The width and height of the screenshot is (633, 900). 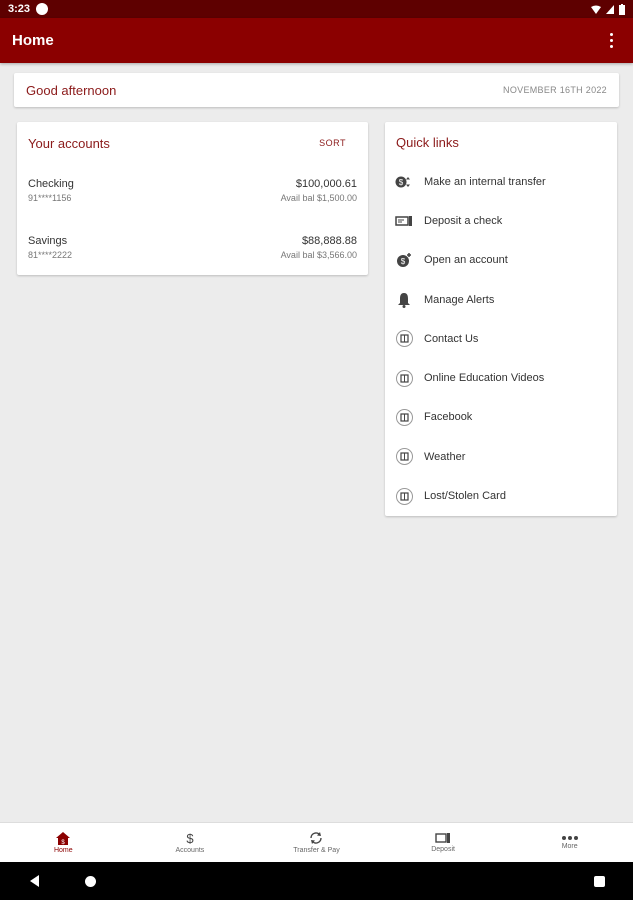 I want to click on nav-label: Transfer & Pay, so click(x=316, y=850).